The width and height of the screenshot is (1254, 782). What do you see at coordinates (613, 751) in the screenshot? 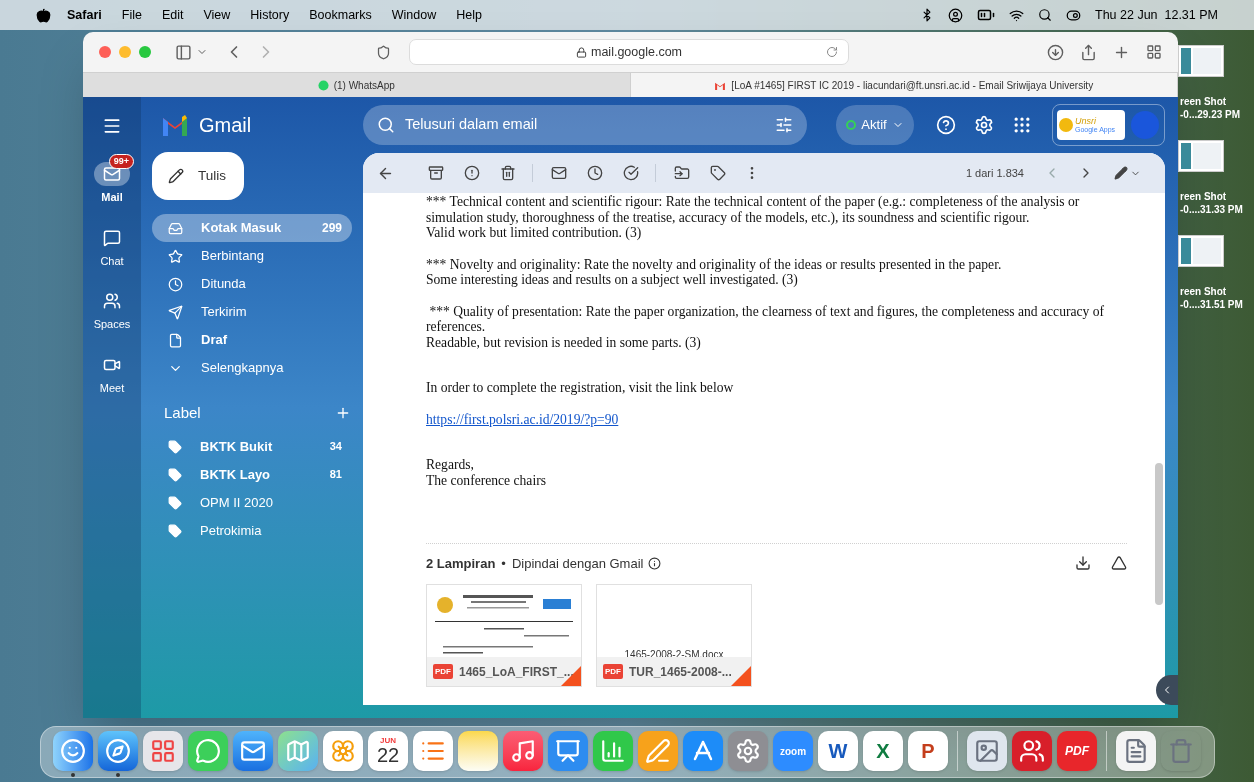
I see `bar-chart-icon` at bounding box center [613, 751].